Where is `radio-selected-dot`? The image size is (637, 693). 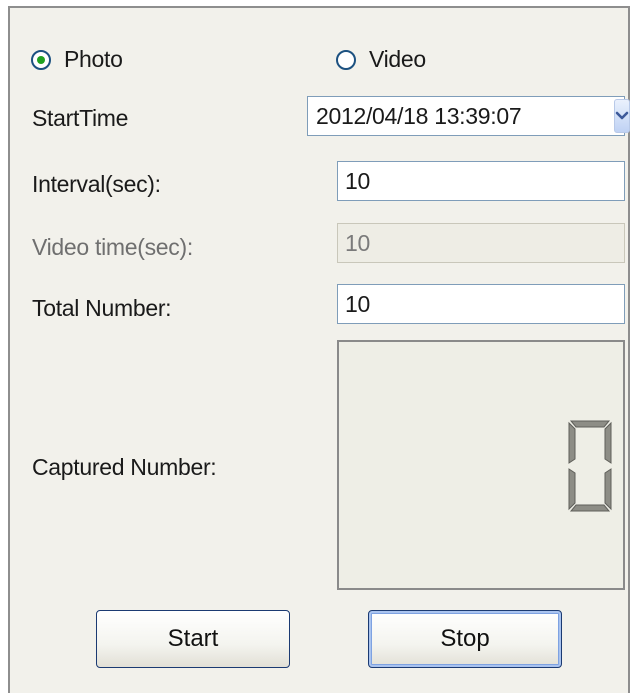 radio-selected-dot is located at coordinates (41, 59).